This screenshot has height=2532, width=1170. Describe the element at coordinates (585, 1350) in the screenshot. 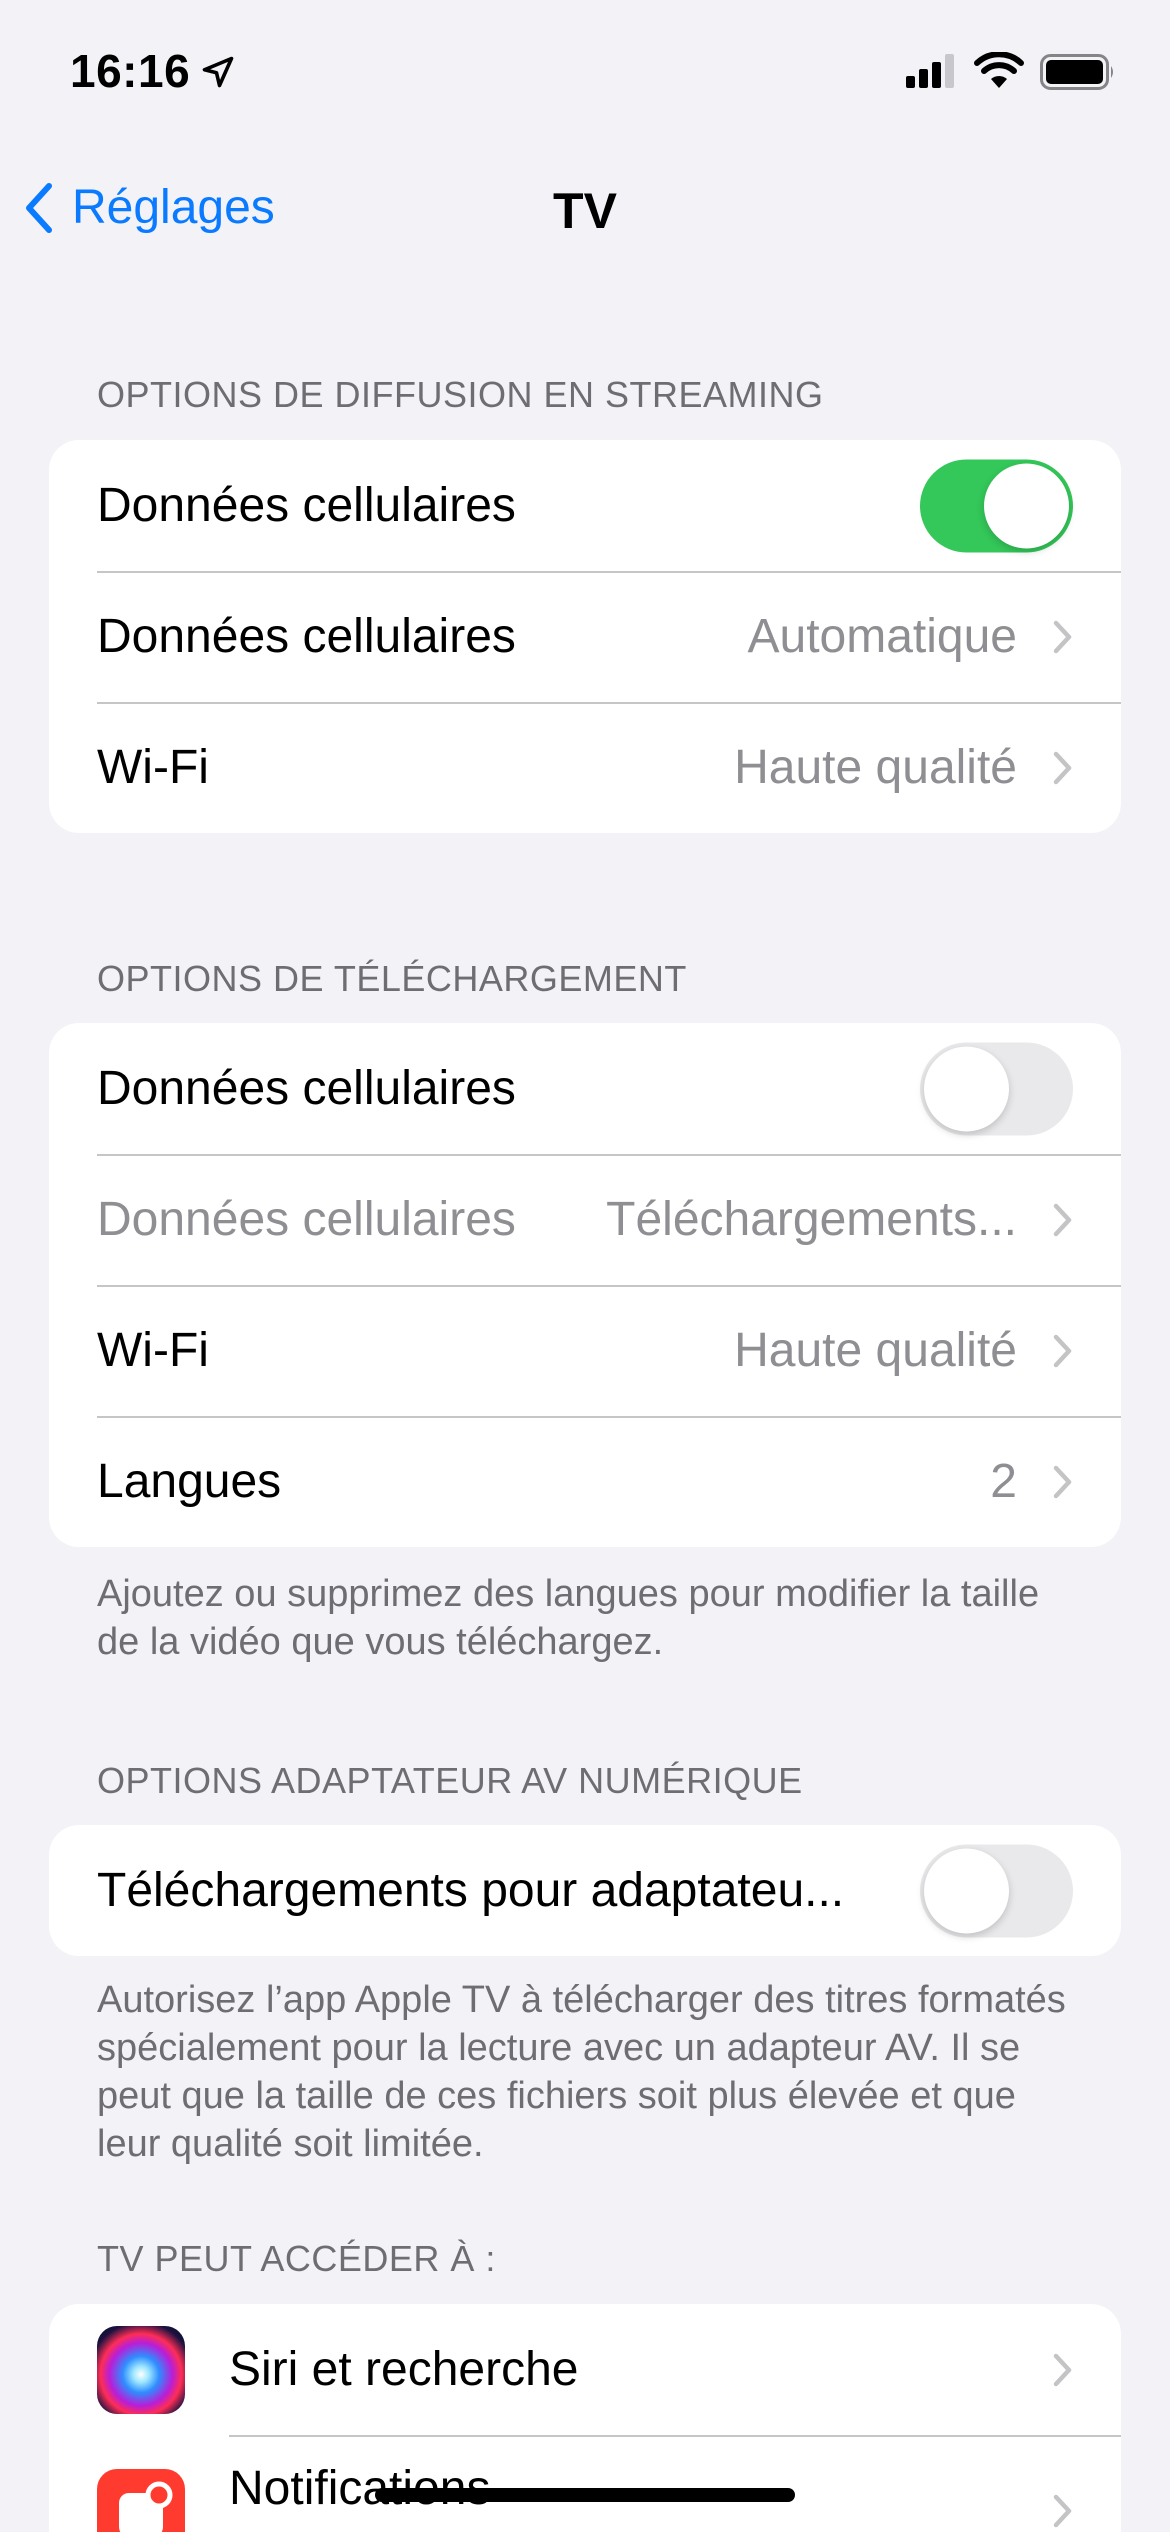

I see `download-wifi-quality-row: Wi-Fi Haute qualité` at that location.